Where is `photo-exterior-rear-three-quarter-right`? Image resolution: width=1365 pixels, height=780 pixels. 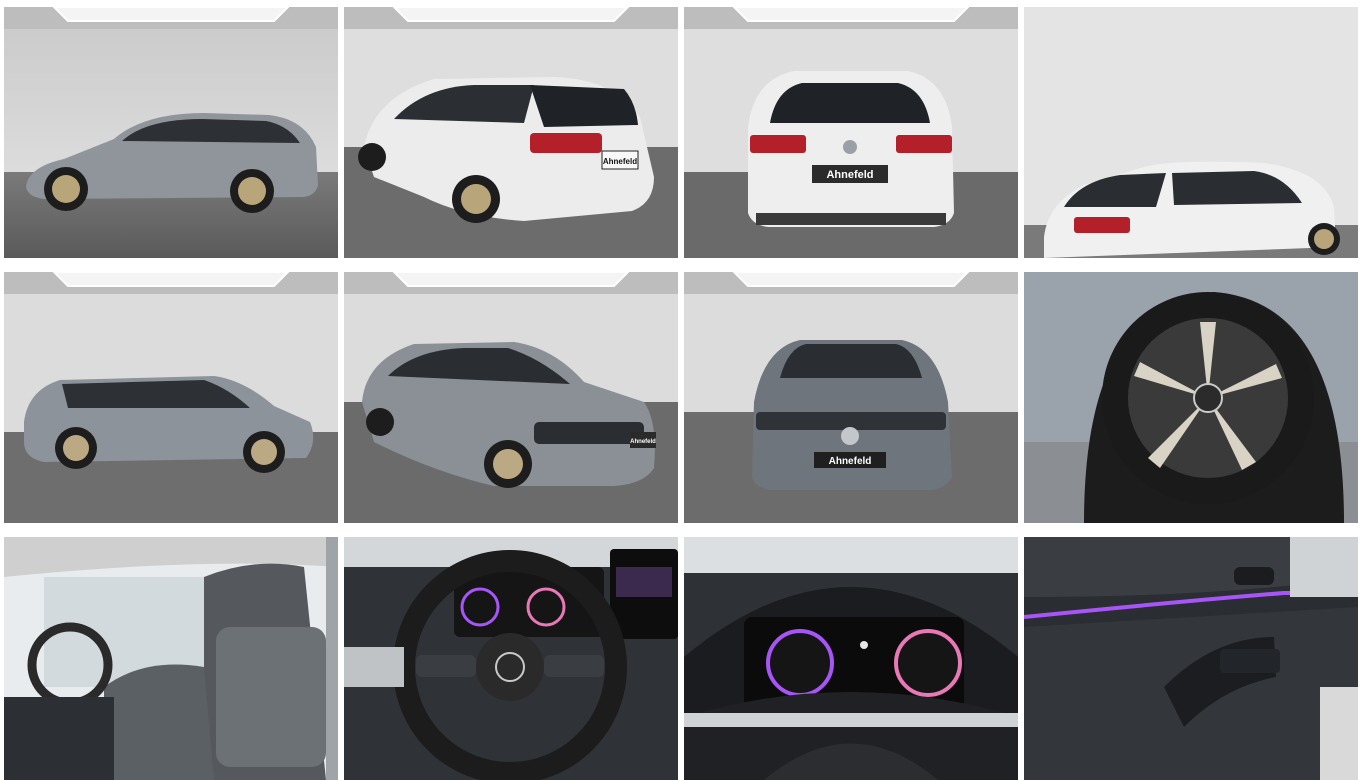
photo-exterior-rear-three-quarter-right is located at coordinates (1191, 132).